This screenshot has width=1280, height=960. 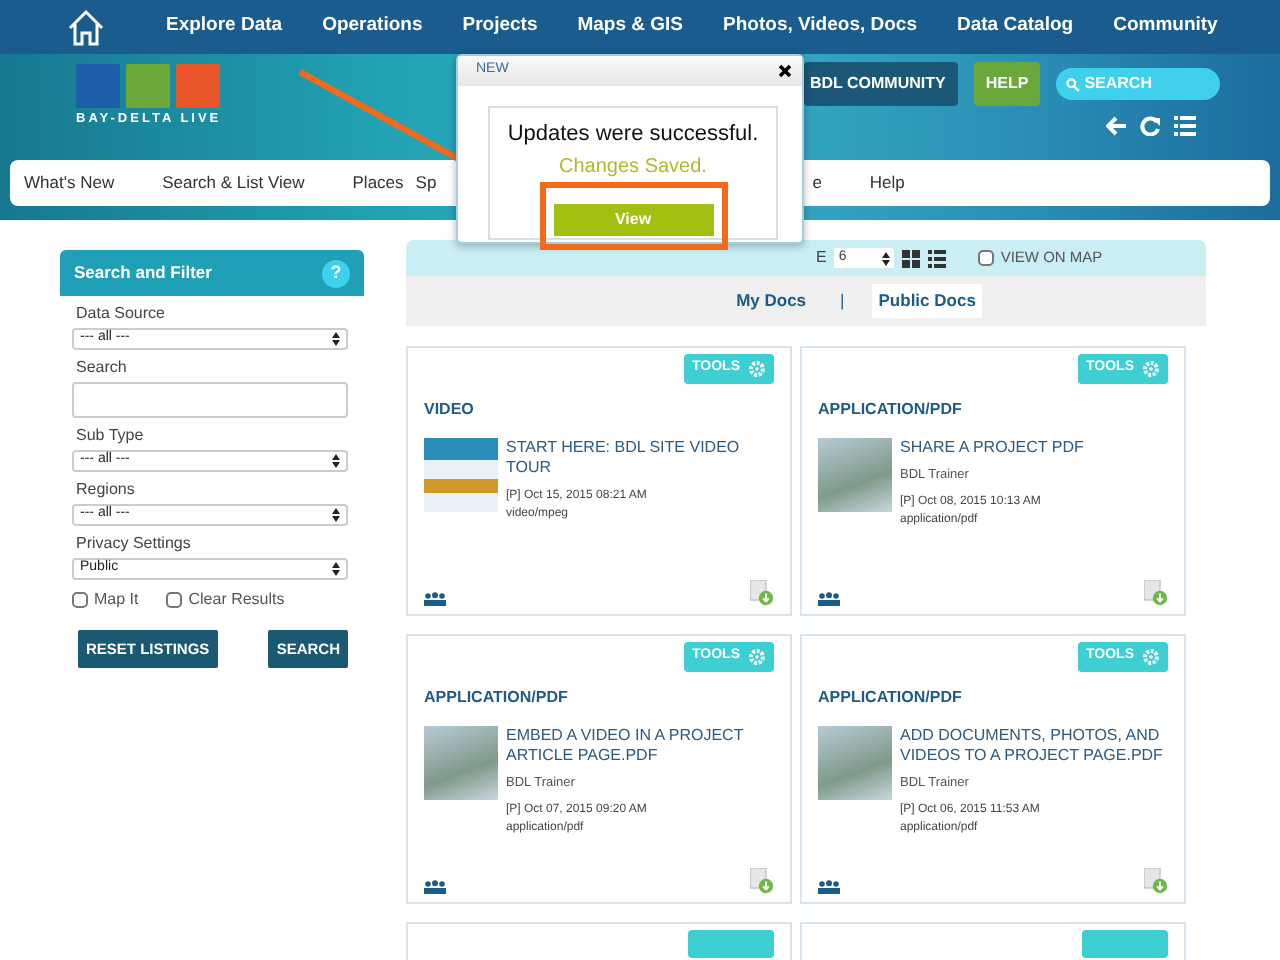 What do you see at coordinates (378, 183) in the screenshot?
I see `nav-link: Places` at bounding box center [378, 183].